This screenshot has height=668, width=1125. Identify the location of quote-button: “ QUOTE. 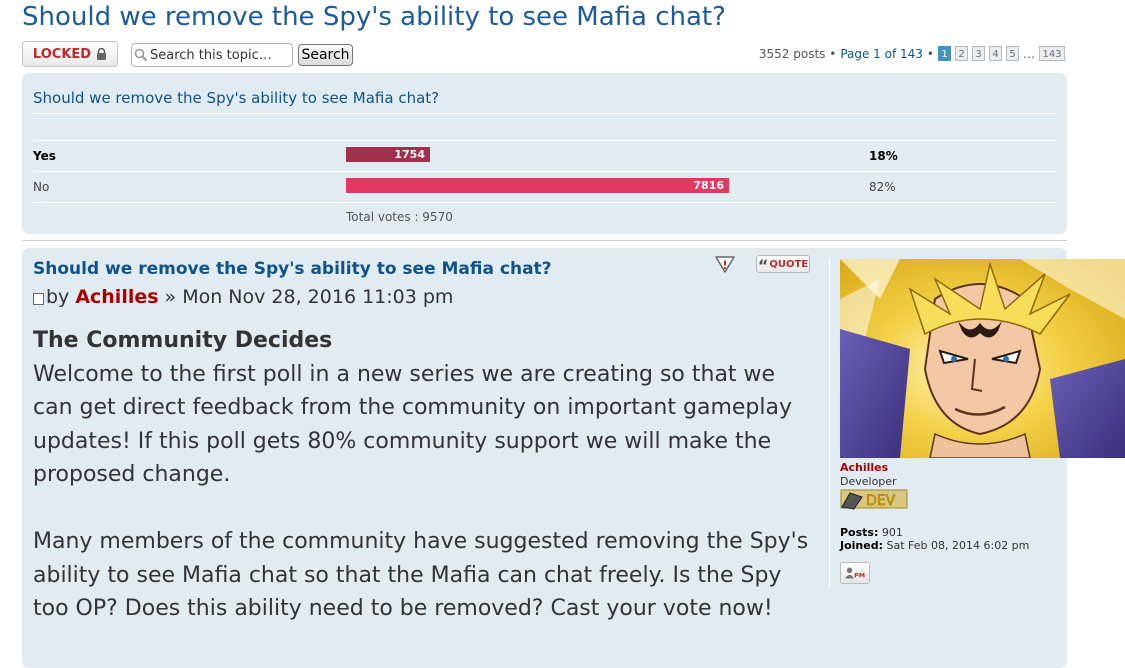
(783, 265).